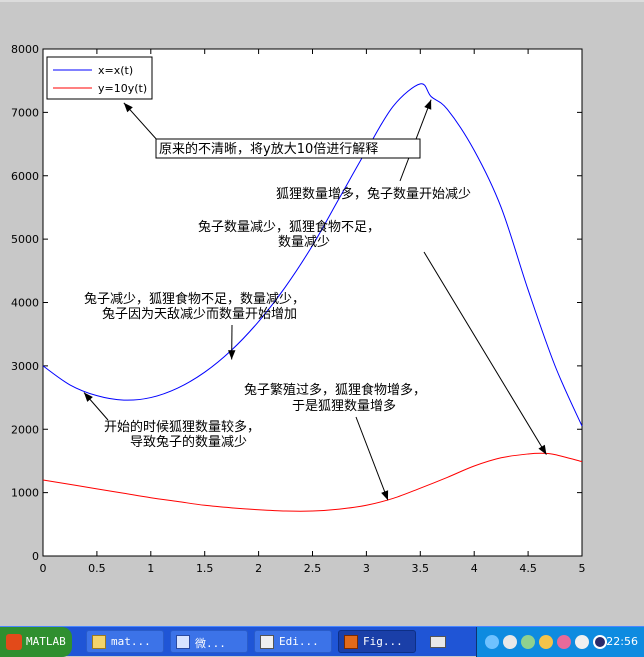  Describe the element at coordinates (25, 176) in the screenshot. I see `y-tick-label: 6000` at that location.